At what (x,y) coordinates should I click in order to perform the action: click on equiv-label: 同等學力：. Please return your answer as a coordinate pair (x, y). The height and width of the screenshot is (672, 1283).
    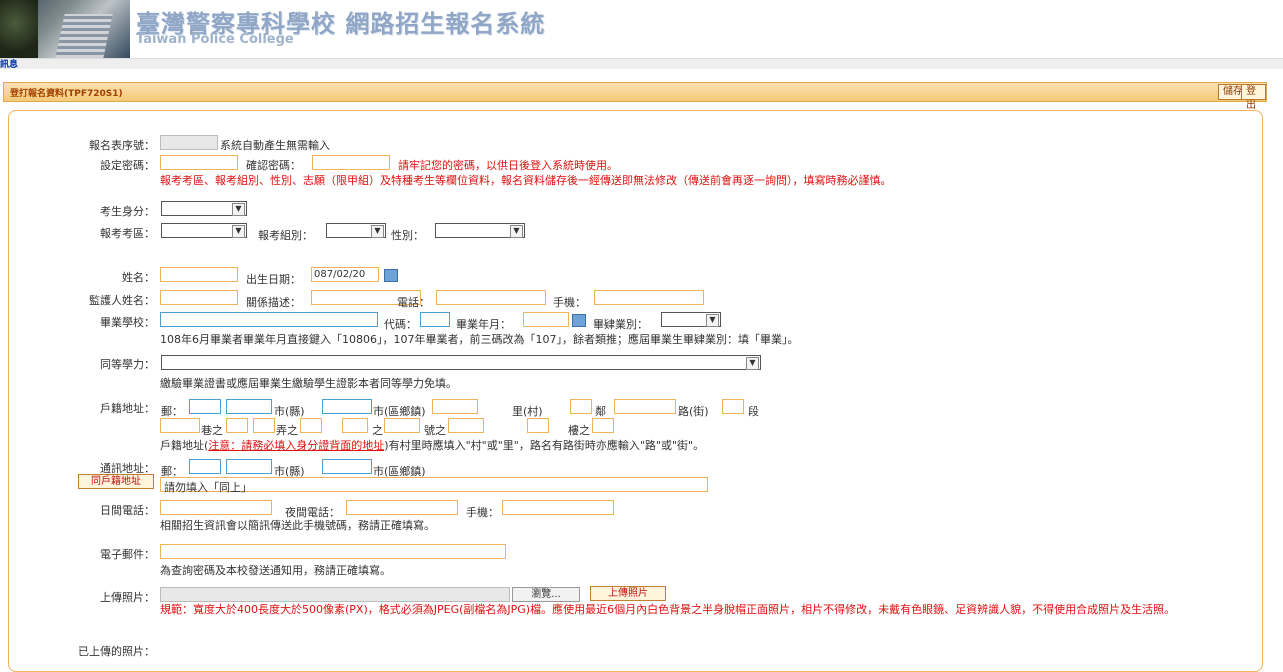
    Looking at the image, I should click on (127, 364).